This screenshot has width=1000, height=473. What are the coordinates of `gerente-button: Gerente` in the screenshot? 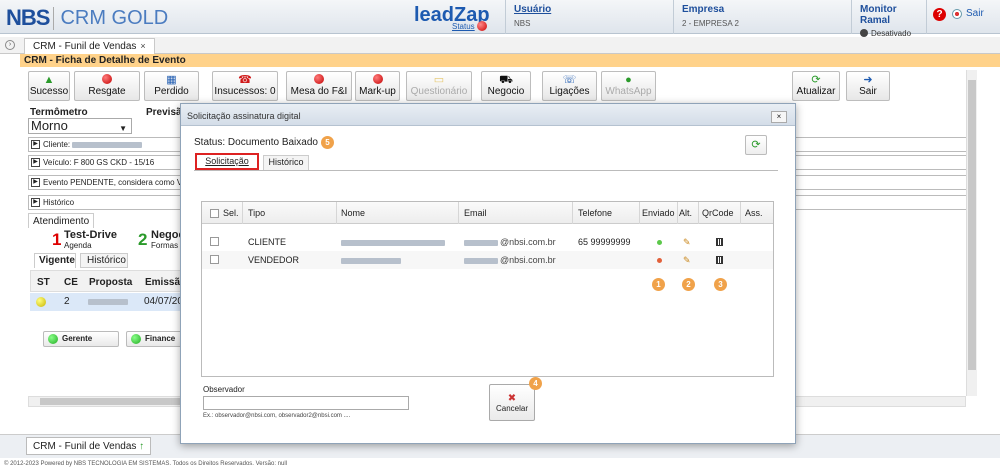 It's located at (81, 339).